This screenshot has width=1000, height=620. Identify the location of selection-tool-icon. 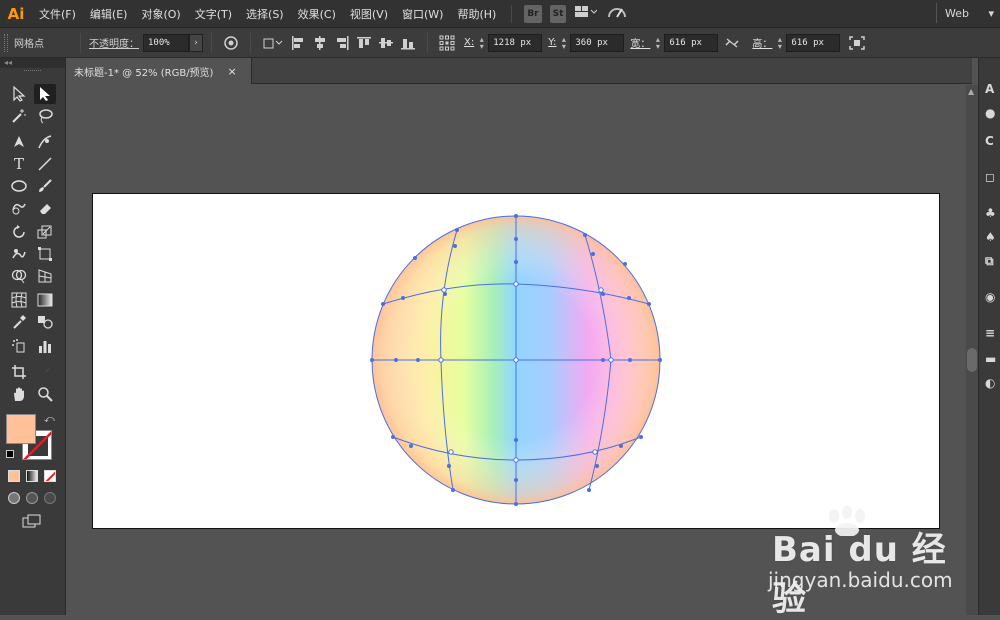
(19, 94).